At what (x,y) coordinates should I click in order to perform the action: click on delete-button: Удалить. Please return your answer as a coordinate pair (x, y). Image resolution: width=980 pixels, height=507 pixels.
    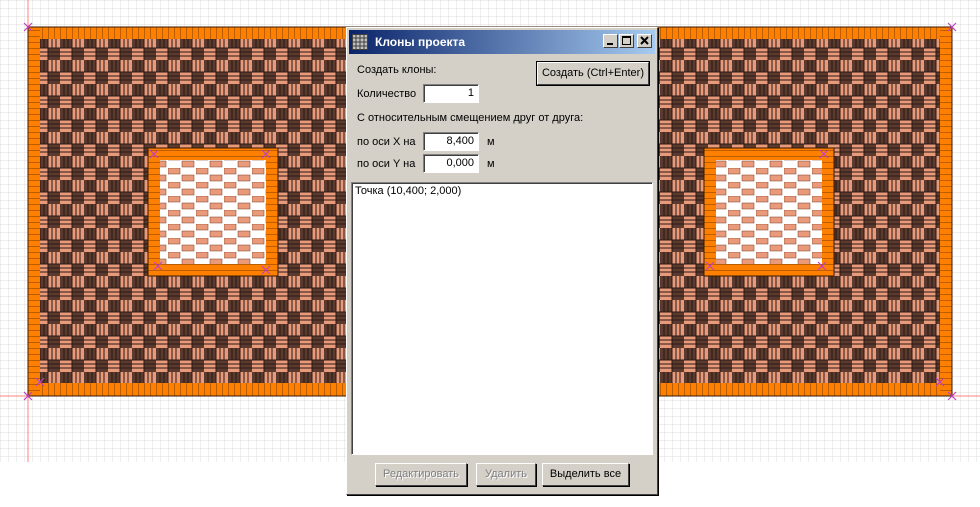
    Looking at the image, I should click on (506, 474).